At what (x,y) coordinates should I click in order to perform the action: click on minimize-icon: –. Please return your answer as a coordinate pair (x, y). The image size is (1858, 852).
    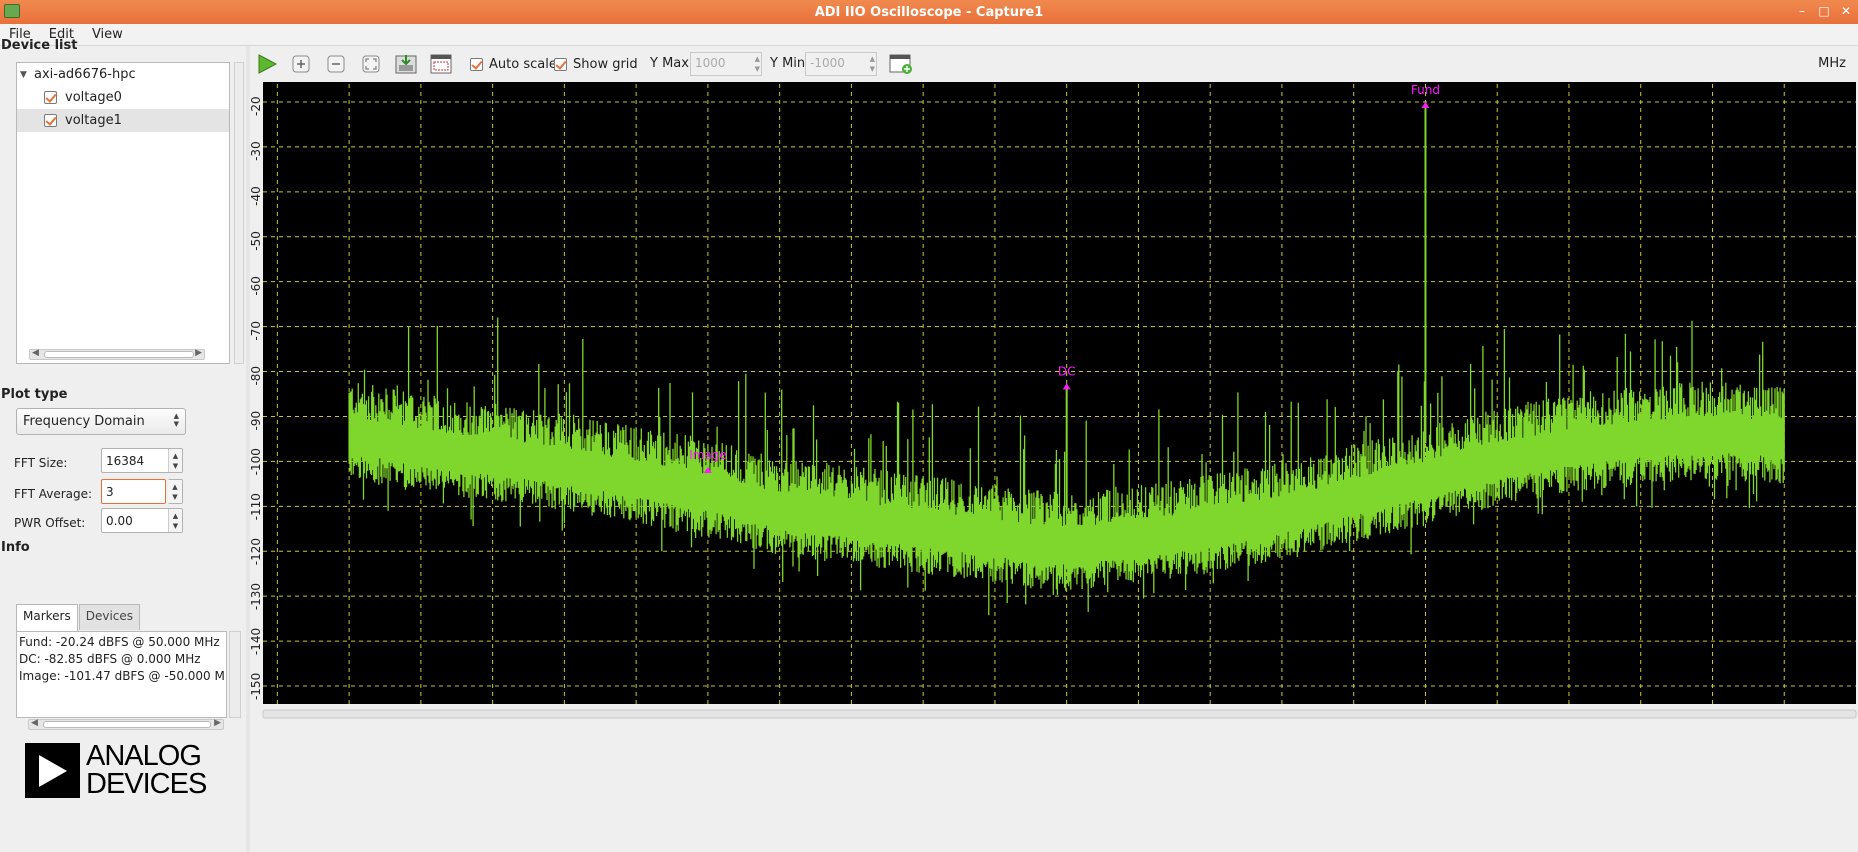
    Looking at the image, I should click on (1802, 11).